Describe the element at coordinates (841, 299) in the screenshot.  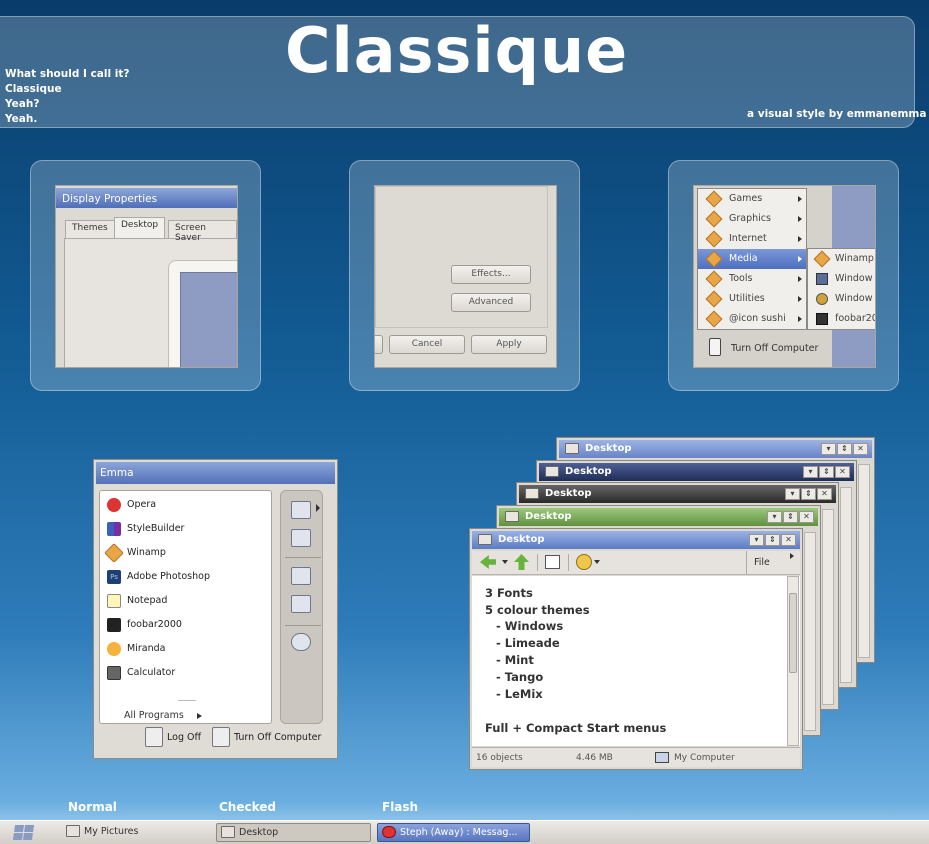
I see `submenu-item-window-2: Window` at that location.